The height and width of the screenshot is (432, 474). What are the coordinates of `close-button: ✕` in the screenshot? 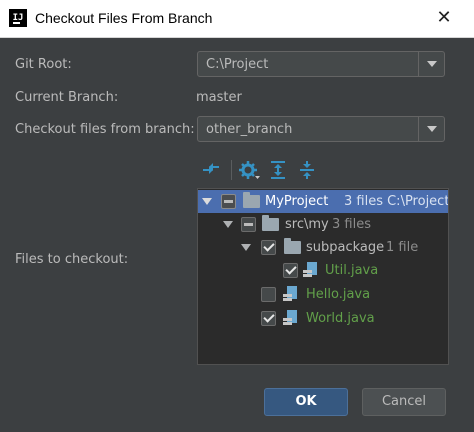 It's located at (444, 18).